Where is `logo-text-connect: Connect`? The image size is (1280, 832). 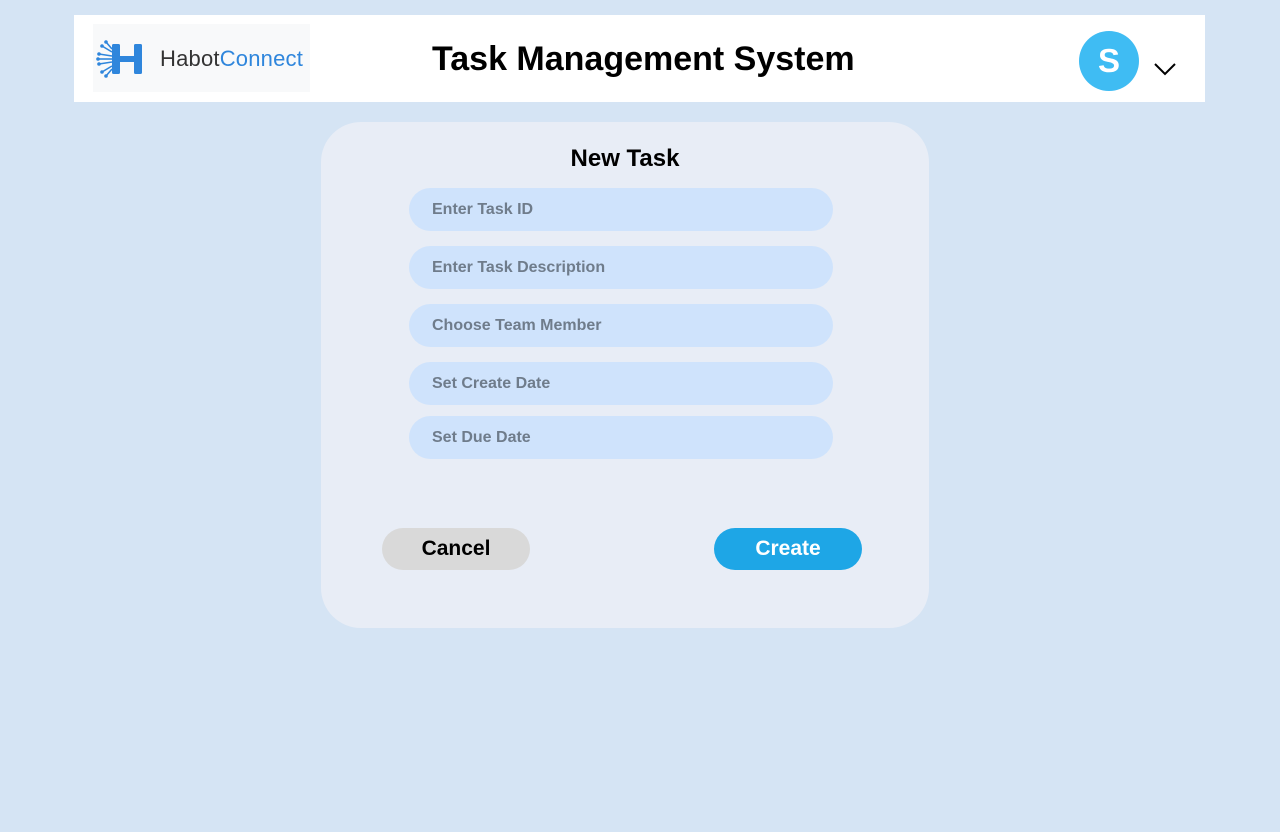 logo-text-connect: Connect is located at coordinates (261, 58).